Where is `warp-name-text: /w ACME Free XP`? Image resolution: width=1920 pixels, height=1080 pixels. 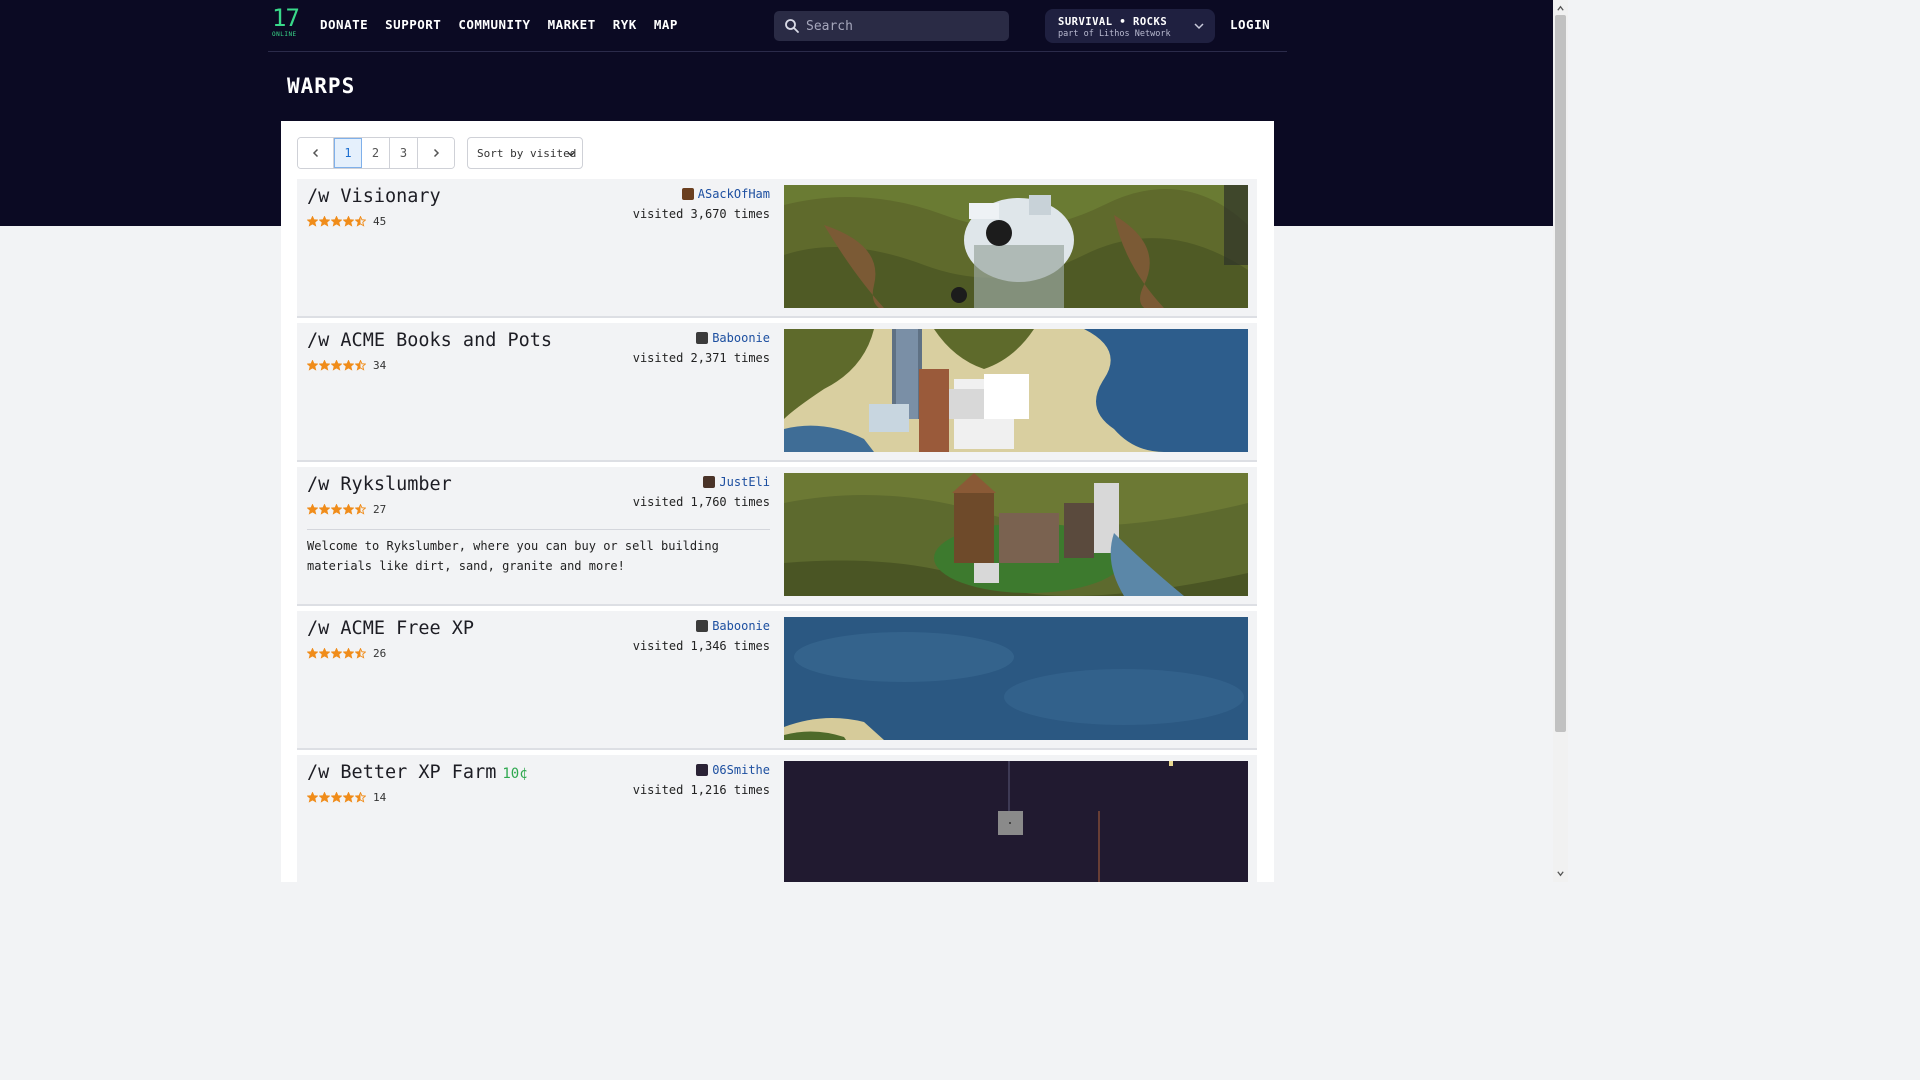 warp-name-text: /w ACME Free XP is located at coordinates (391, 628).